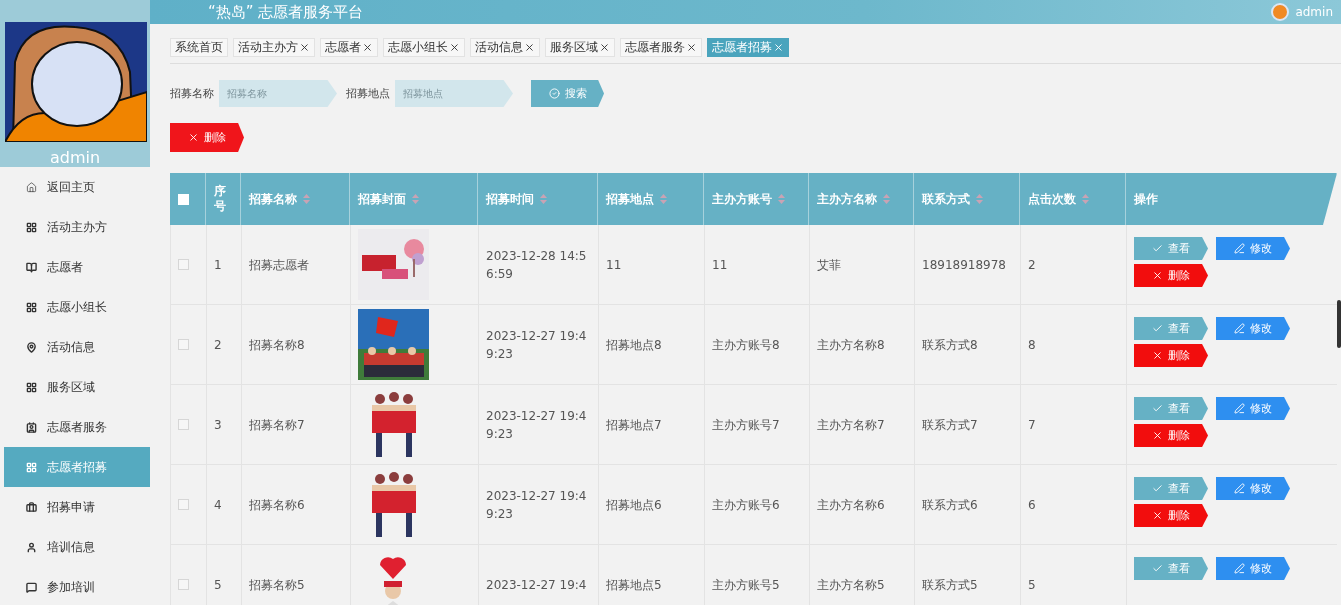 The image size is (1341, 605). I want to click on sidebar-item: 返回主页, so click(77, 187).